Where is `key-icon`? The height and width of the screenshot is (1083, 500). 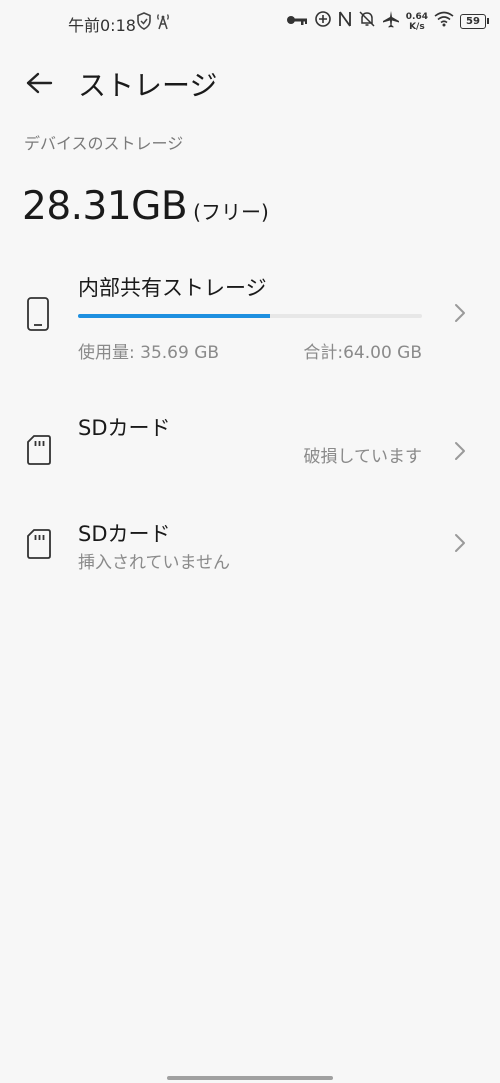
key-icon is located at coordinates (297, 22).